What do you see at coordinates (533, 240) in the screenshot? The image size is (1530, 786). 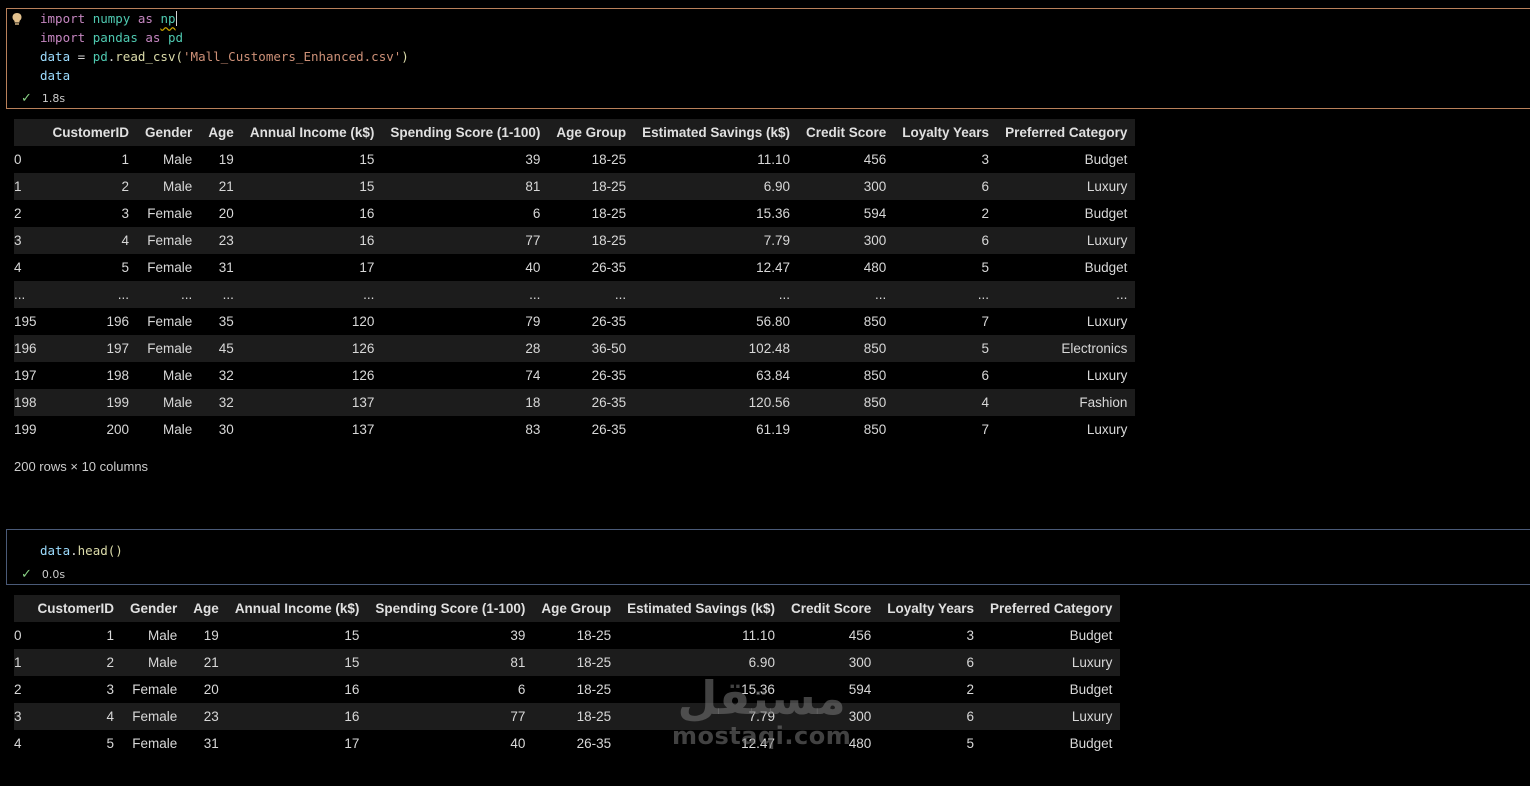 I see `table-cell: 77` at bounding box center [533, 240].